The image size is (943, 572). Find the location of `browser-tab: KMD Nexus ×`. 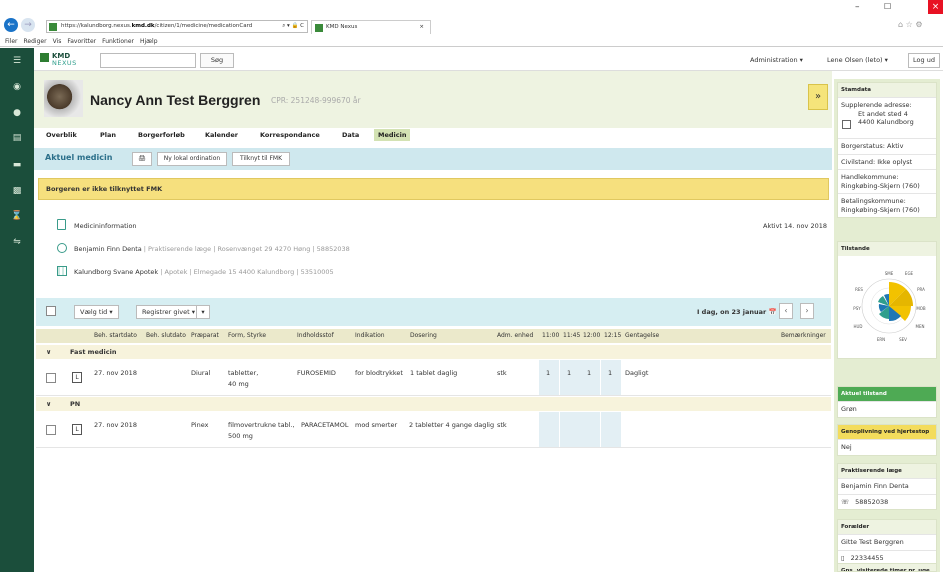

browser-tab: KMD Nexus × is located at coordinates (371, 27).